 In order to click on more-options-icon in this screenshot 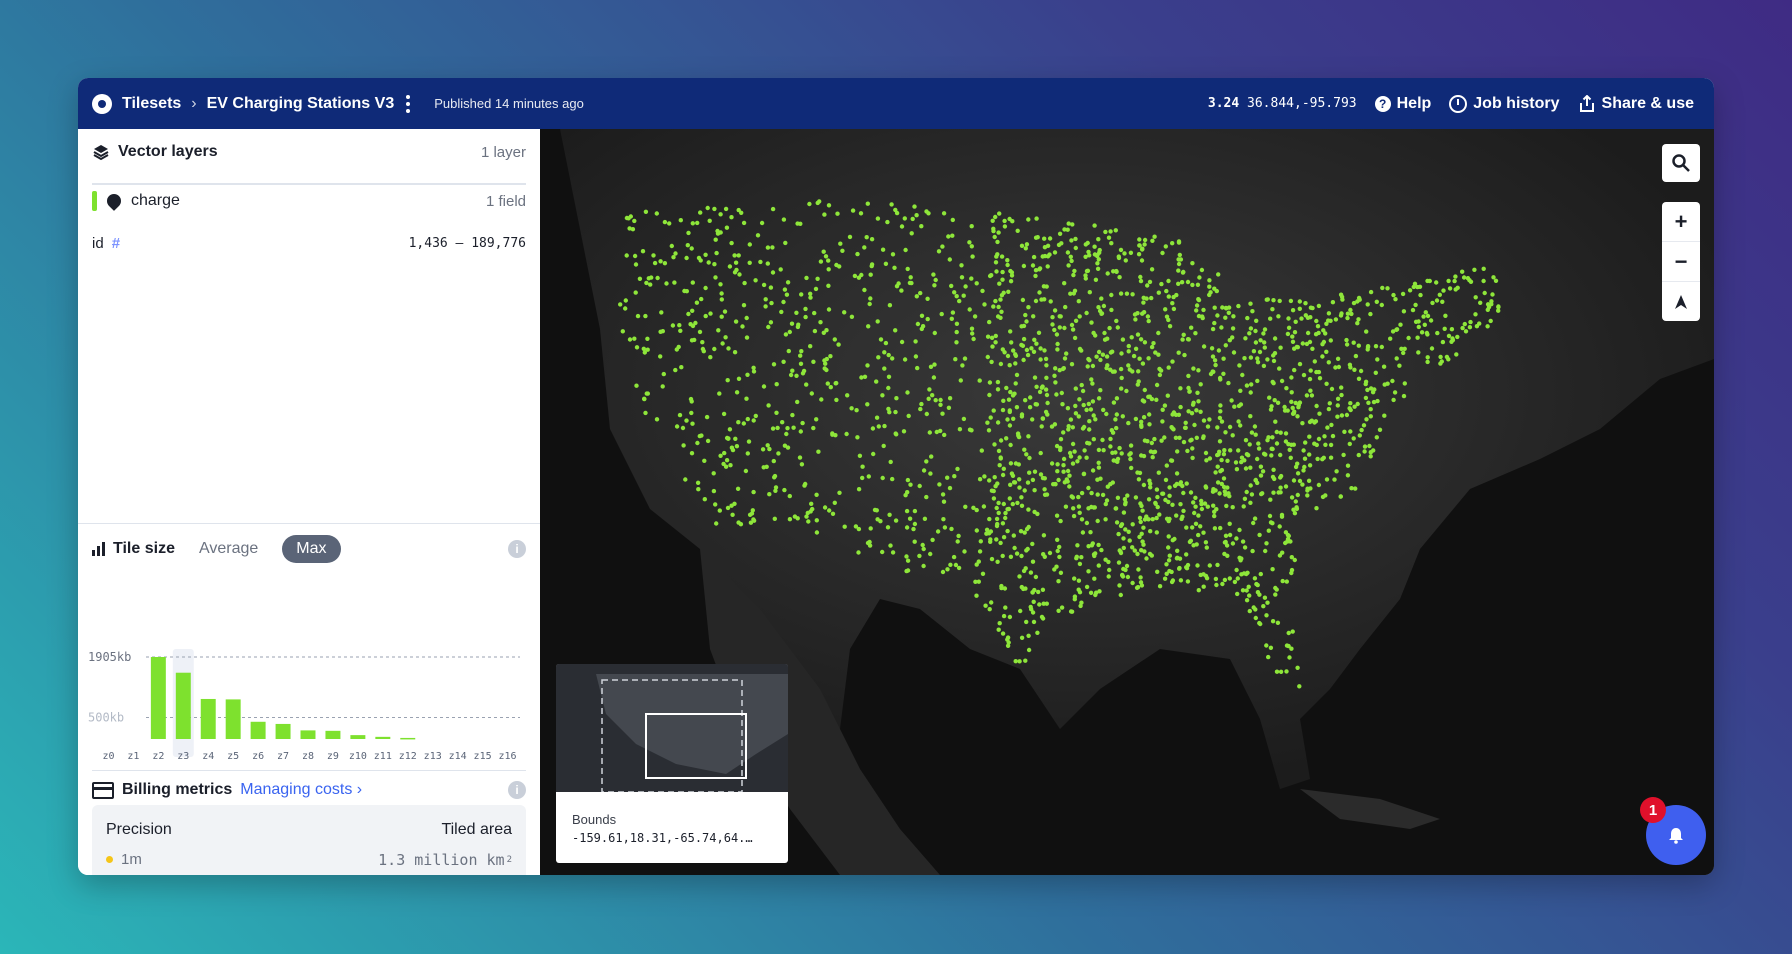, I will do `click(408, 103)`.